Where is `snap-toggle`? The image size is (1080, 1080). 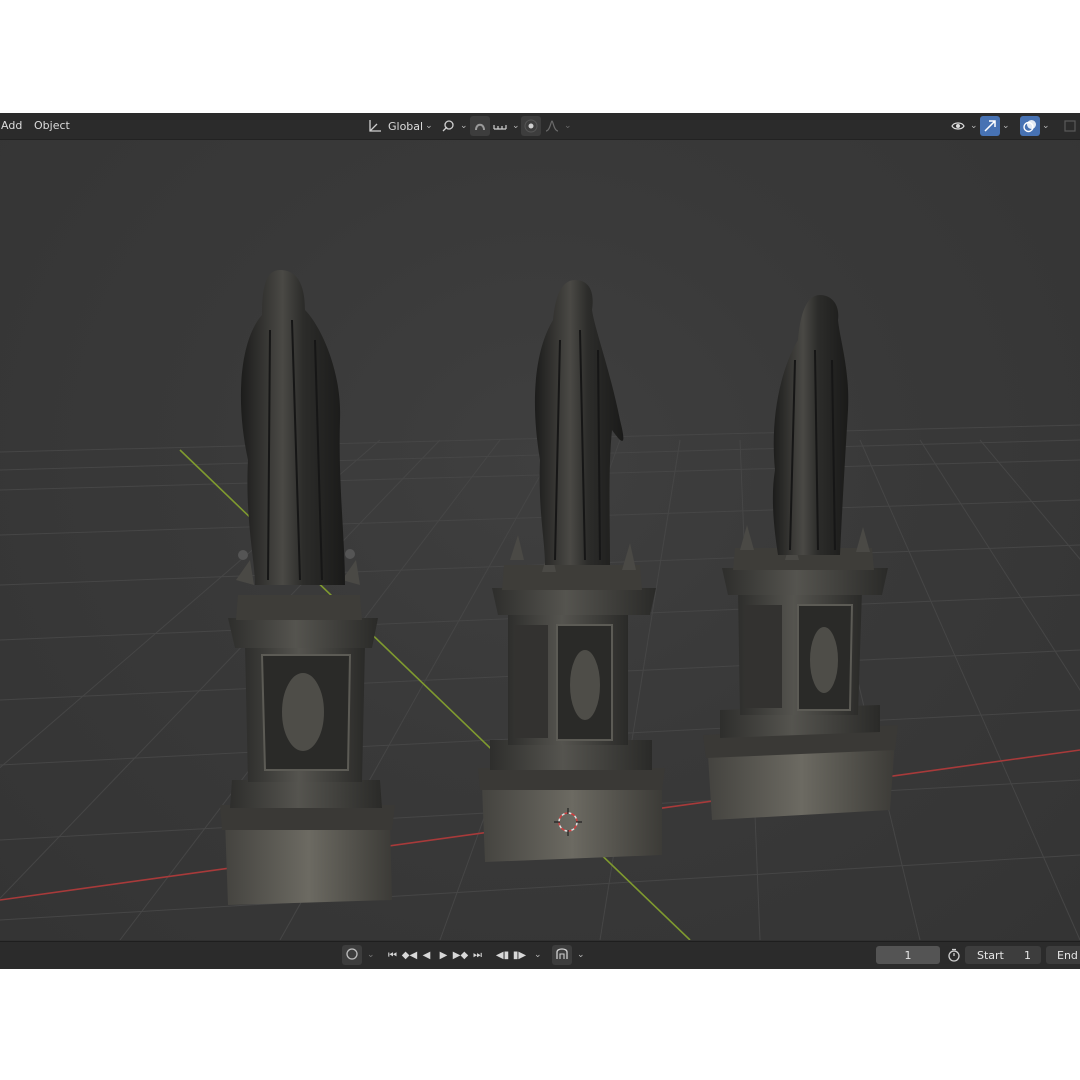 snap-toggle is located at coordinates (480, 126).